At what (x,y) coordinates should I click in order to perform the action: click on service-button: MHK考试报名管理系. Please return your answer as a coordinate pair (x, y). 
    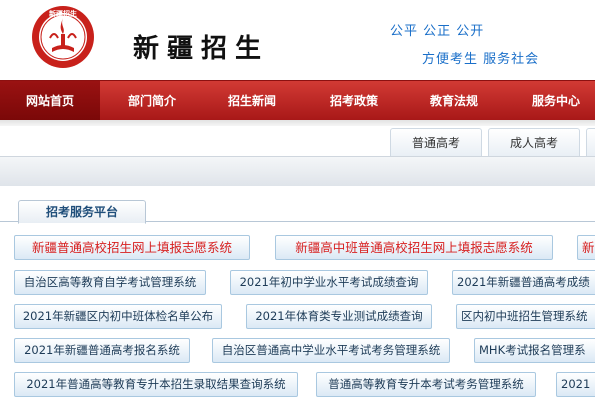
    Looking at the image, I should click on (534, 350).